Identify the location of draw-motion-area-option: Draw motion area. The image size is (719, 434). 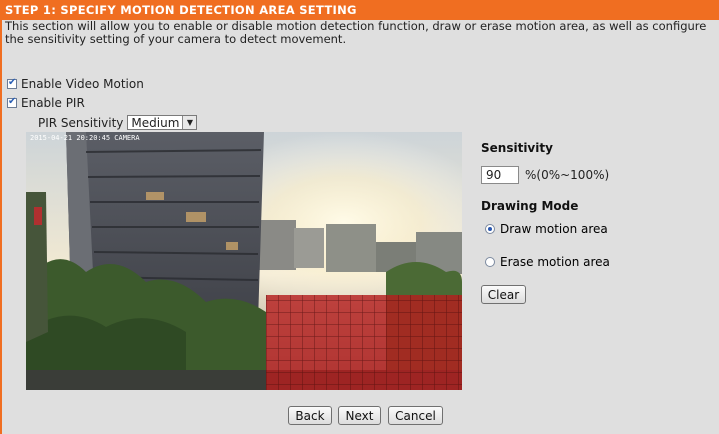
(546, 229).